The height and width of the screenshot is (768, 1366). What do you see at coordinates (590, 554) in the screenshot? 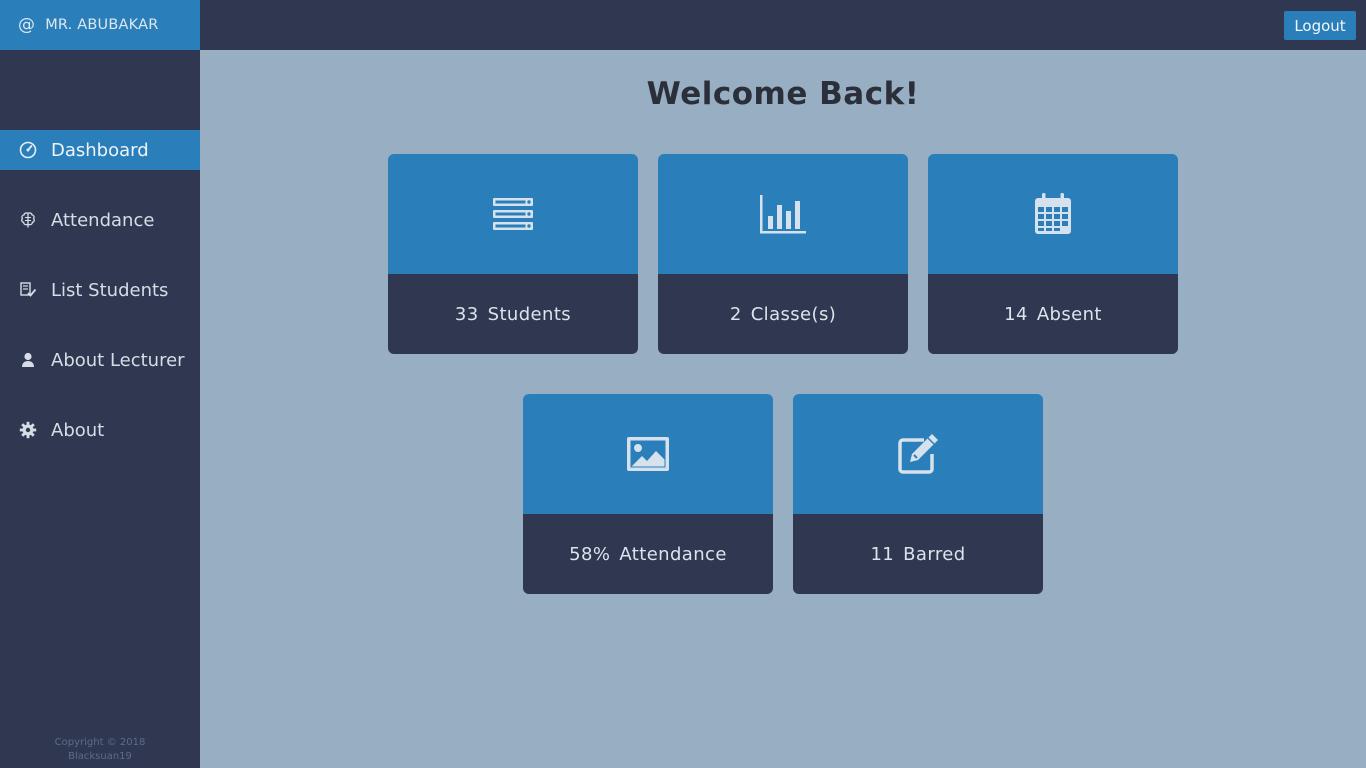
I see `card-value: 58%` at bounding box center [590, 554].